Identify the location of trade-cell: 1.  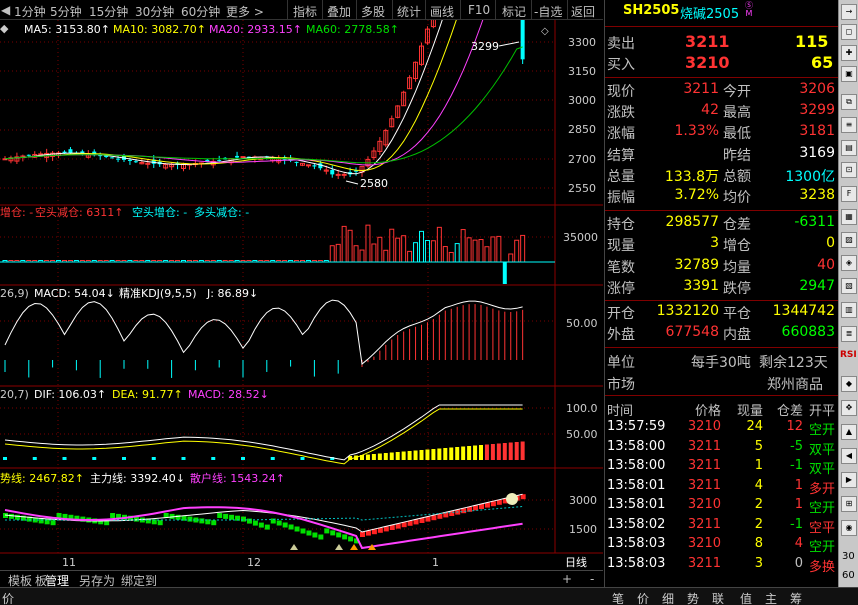
(798, 485).